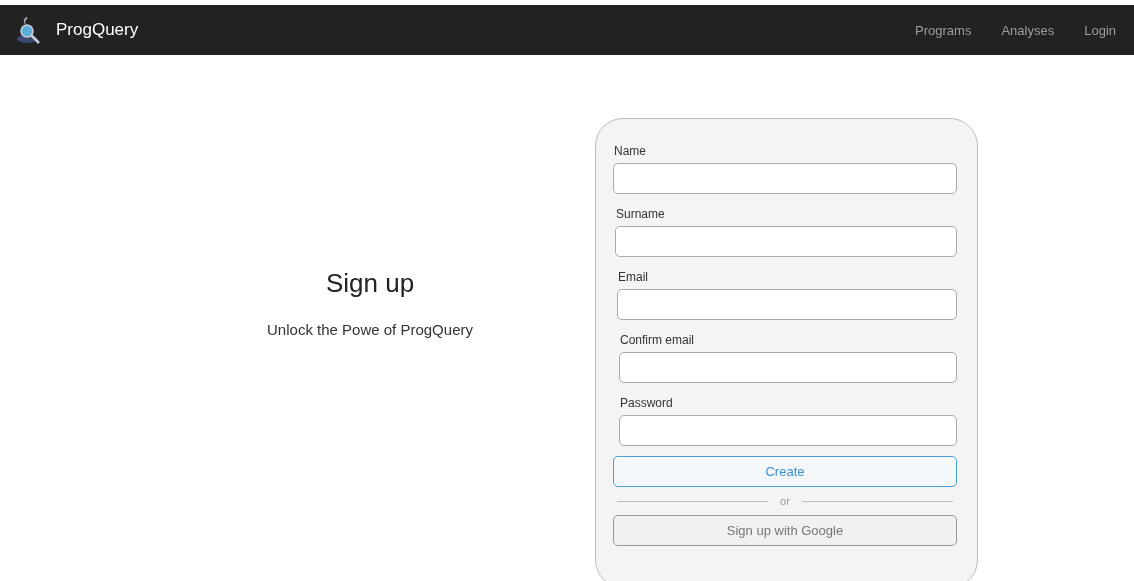  What do you see at coordinates (633, 277) in the screenshot?
I see `field-label: Email` at bounding box center [633, 277].